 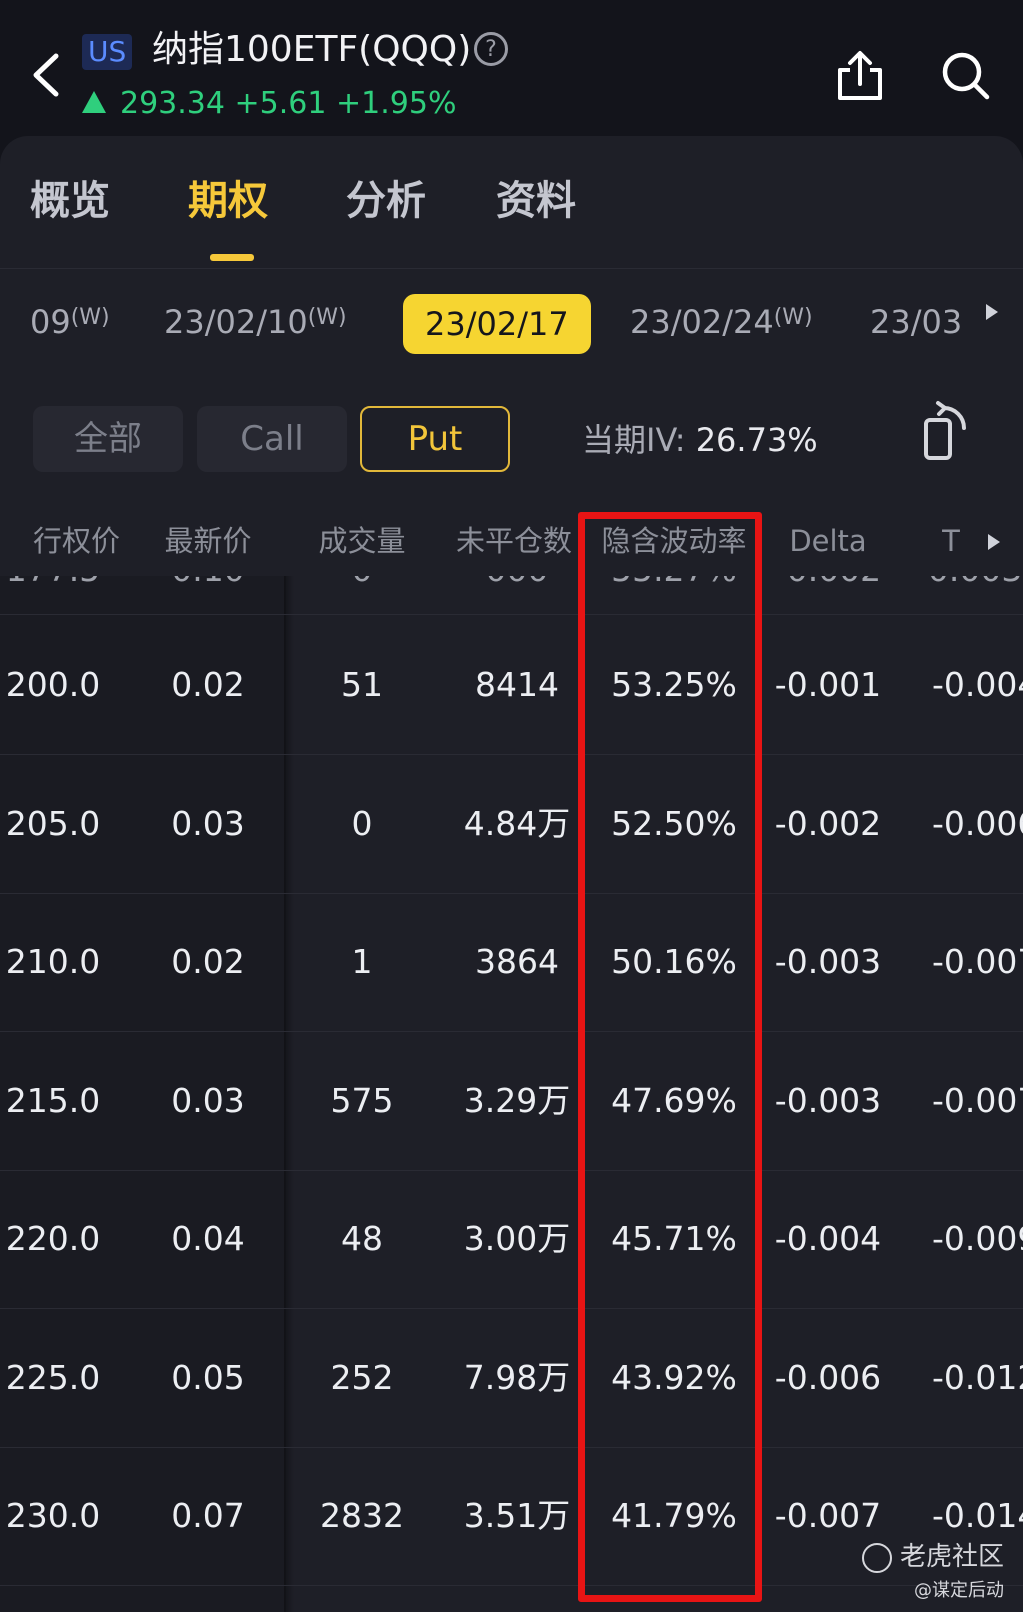 I want to click on expiry-more-arrow-icon, so click(x=992, y=312).